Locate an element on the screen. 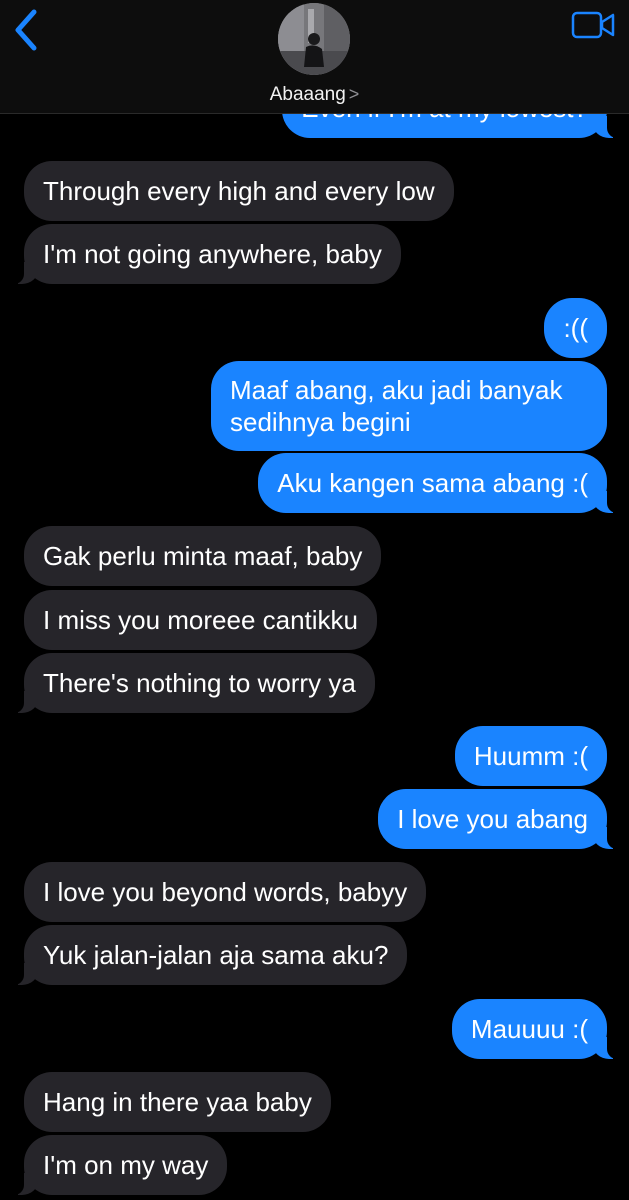 This screenshot has height=1200, width=629. message-outgoing: Huumm :( is located at coordinates (530, 756).